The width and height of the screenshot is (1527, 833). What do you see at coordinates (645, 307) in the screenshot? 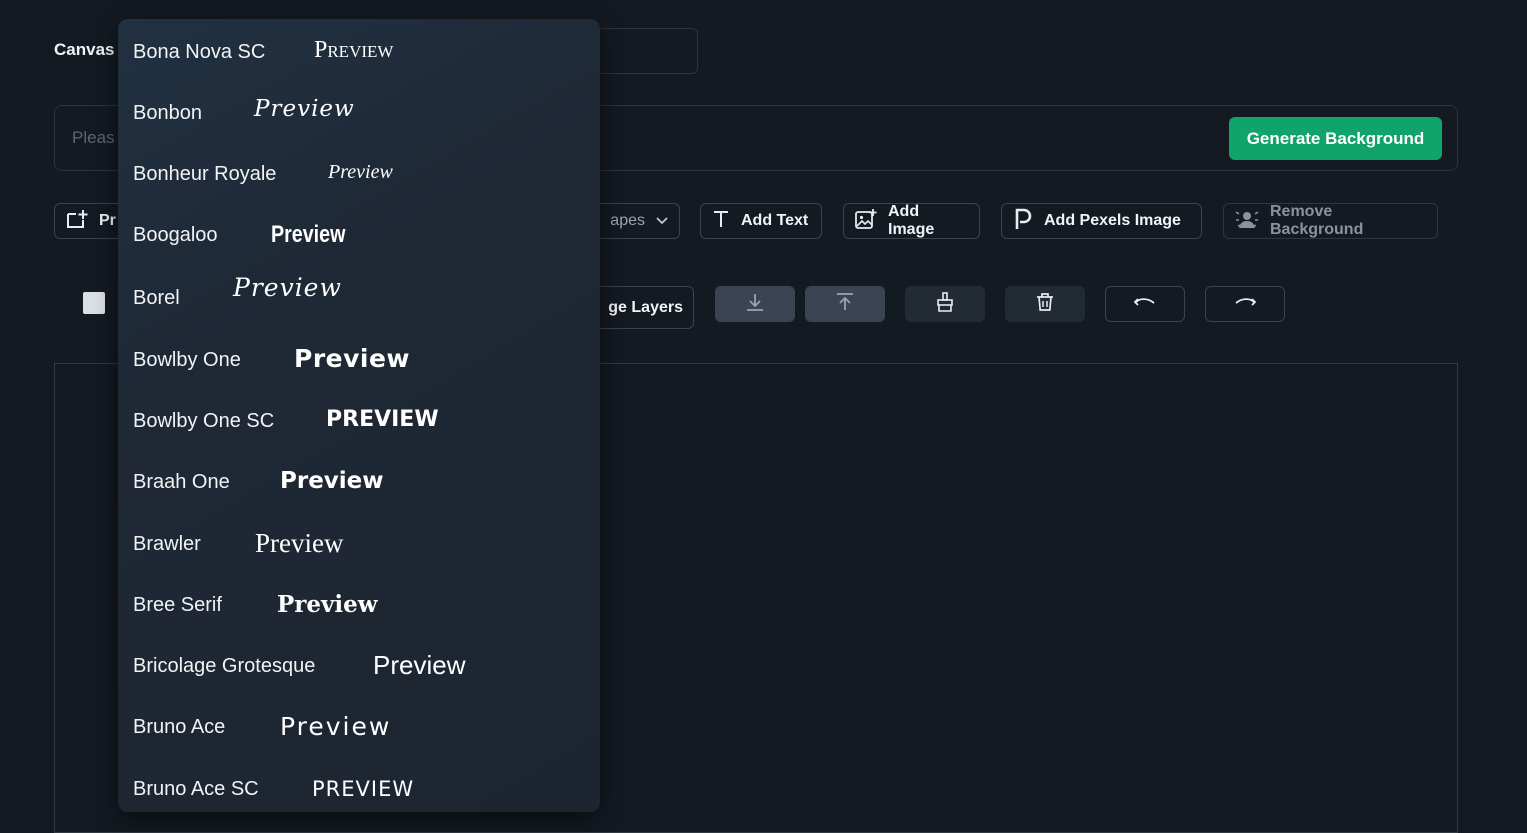
I see `layers-label: ge Layers` at bounding box center [645, 307].